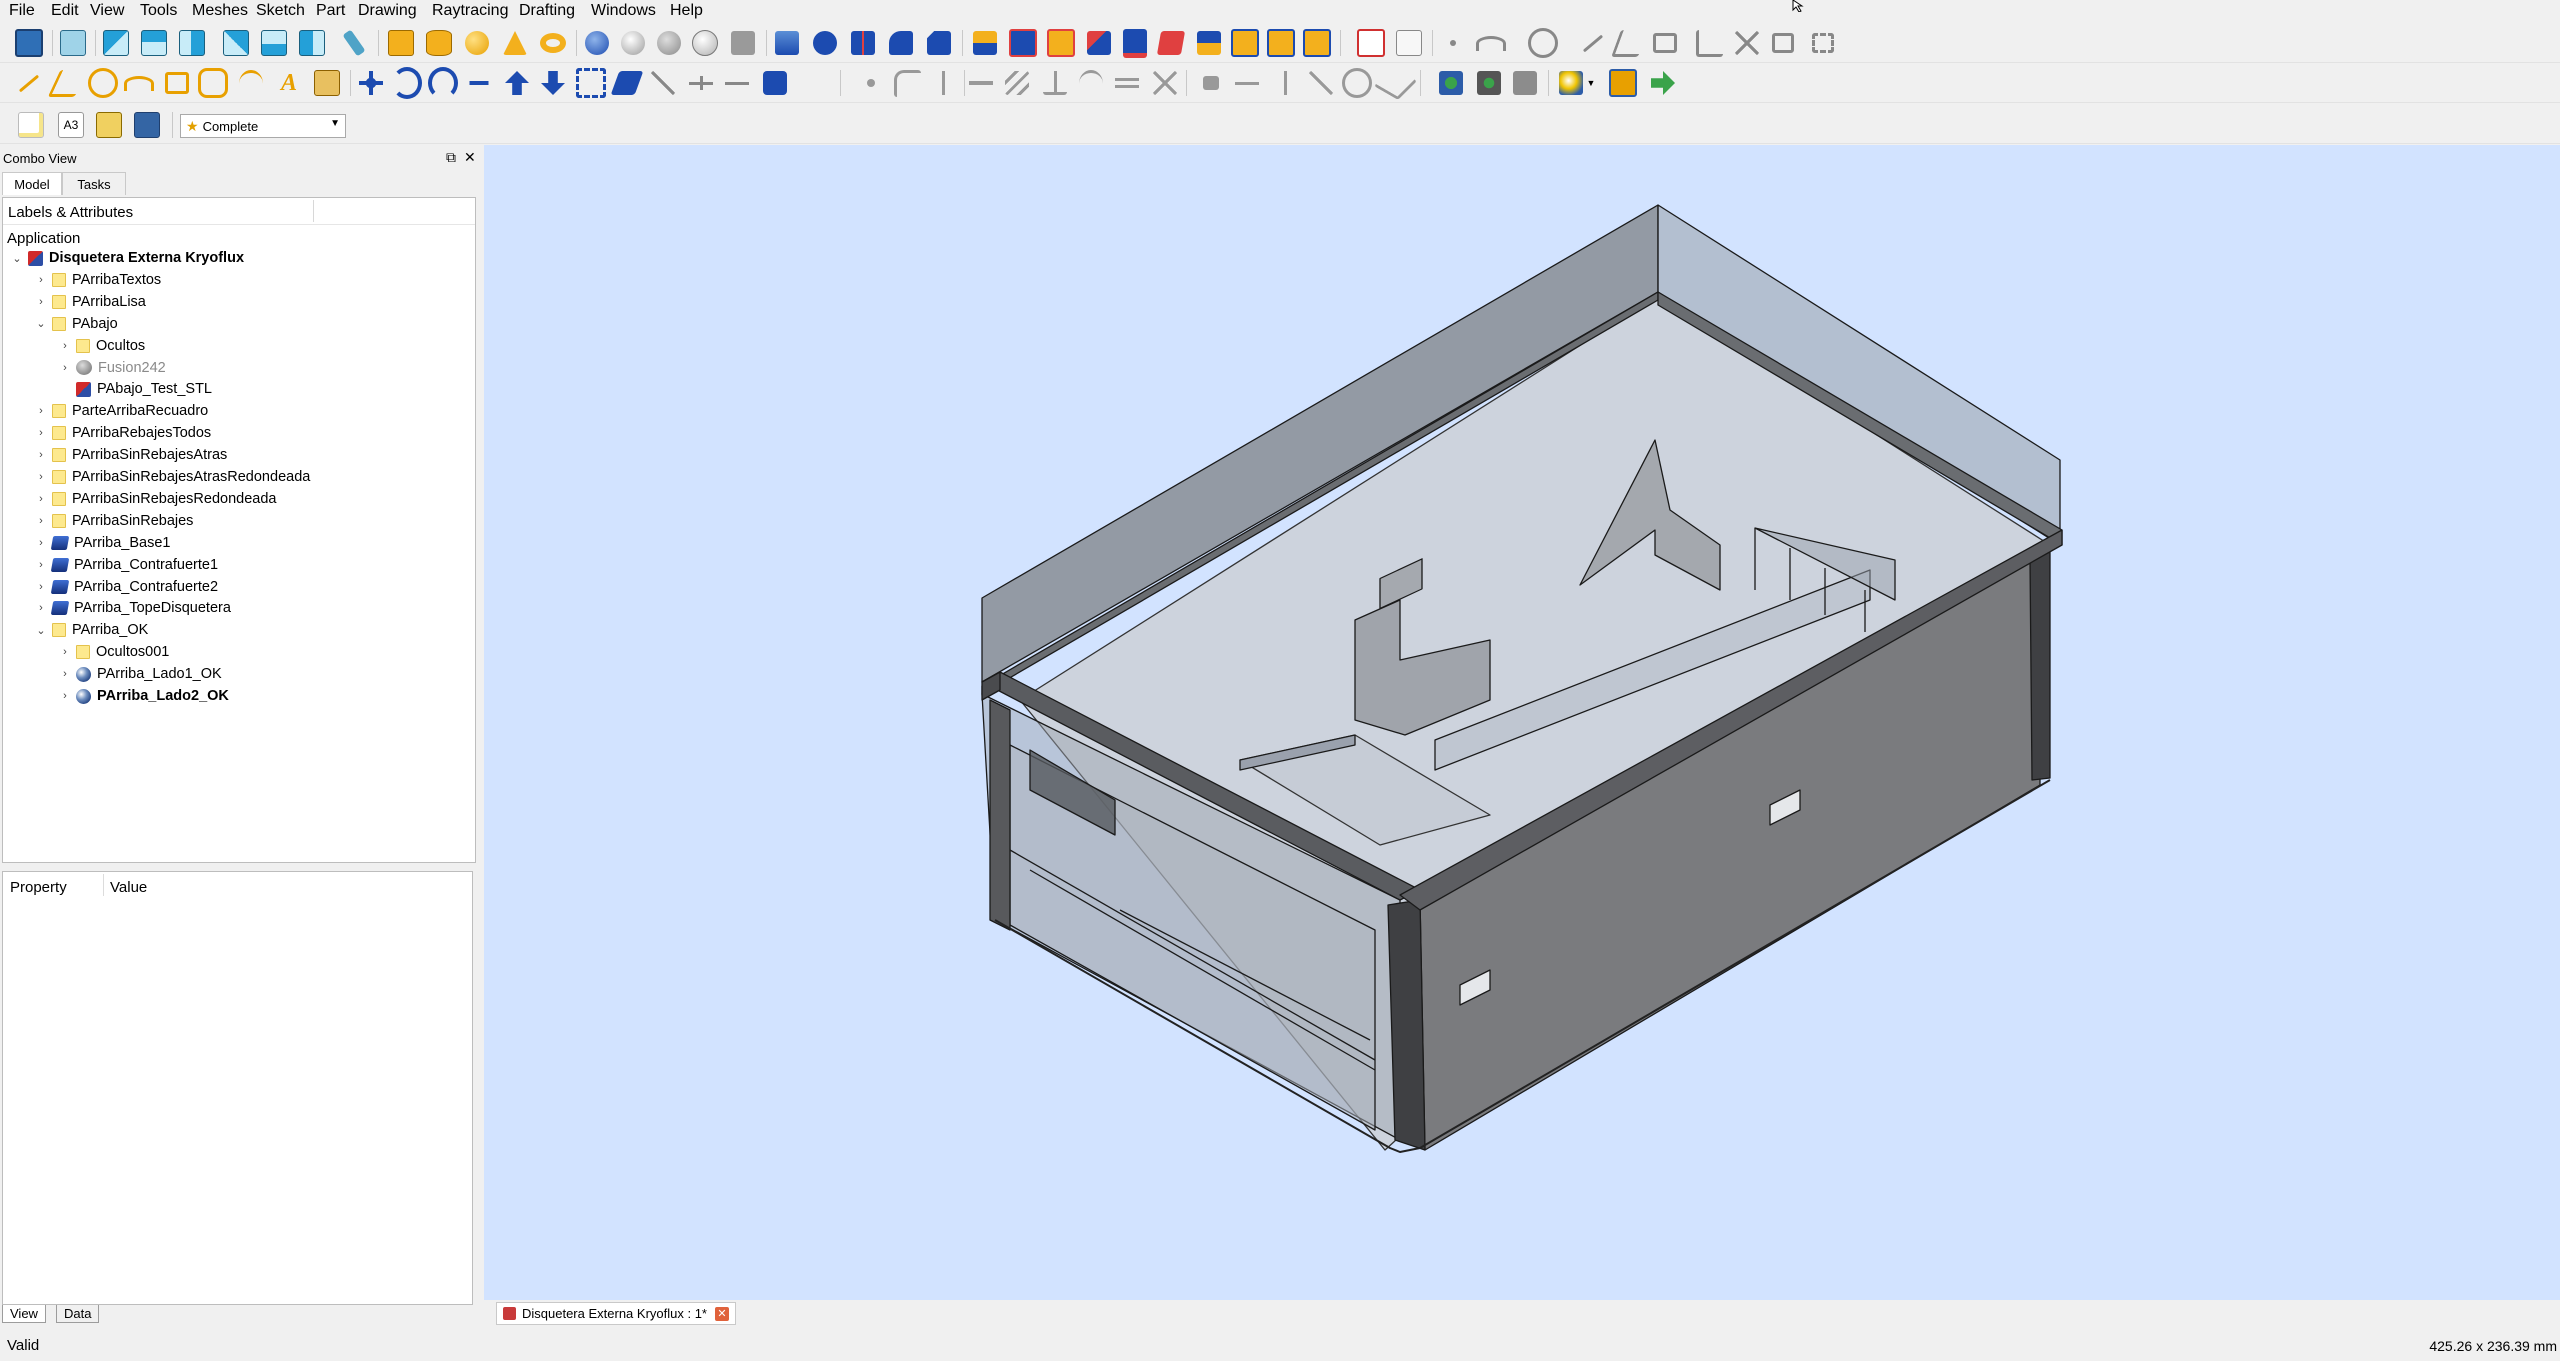 This screenshot has width=2560, height=1361. Describe the element at coordinates (1371, 43) in the screenshot. I see `drawing-export-button` at that location.